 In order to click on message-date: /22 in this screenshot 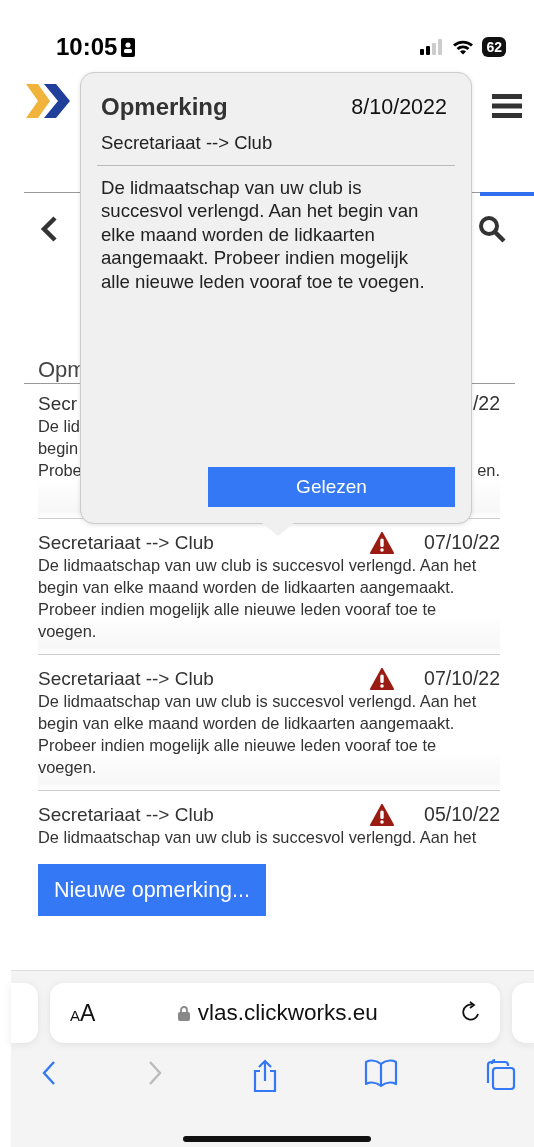, I will do `click(486, 403)`.